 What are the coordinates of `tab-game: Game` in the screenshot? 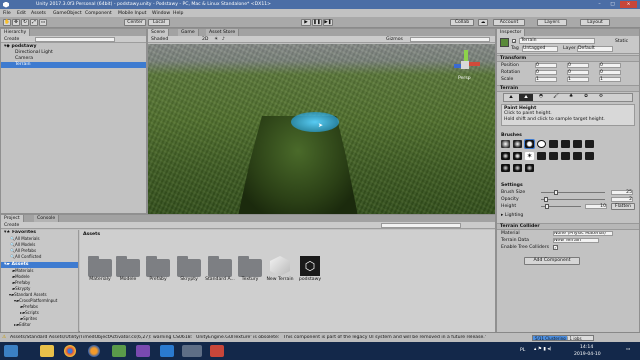 It's located at (188, 32).